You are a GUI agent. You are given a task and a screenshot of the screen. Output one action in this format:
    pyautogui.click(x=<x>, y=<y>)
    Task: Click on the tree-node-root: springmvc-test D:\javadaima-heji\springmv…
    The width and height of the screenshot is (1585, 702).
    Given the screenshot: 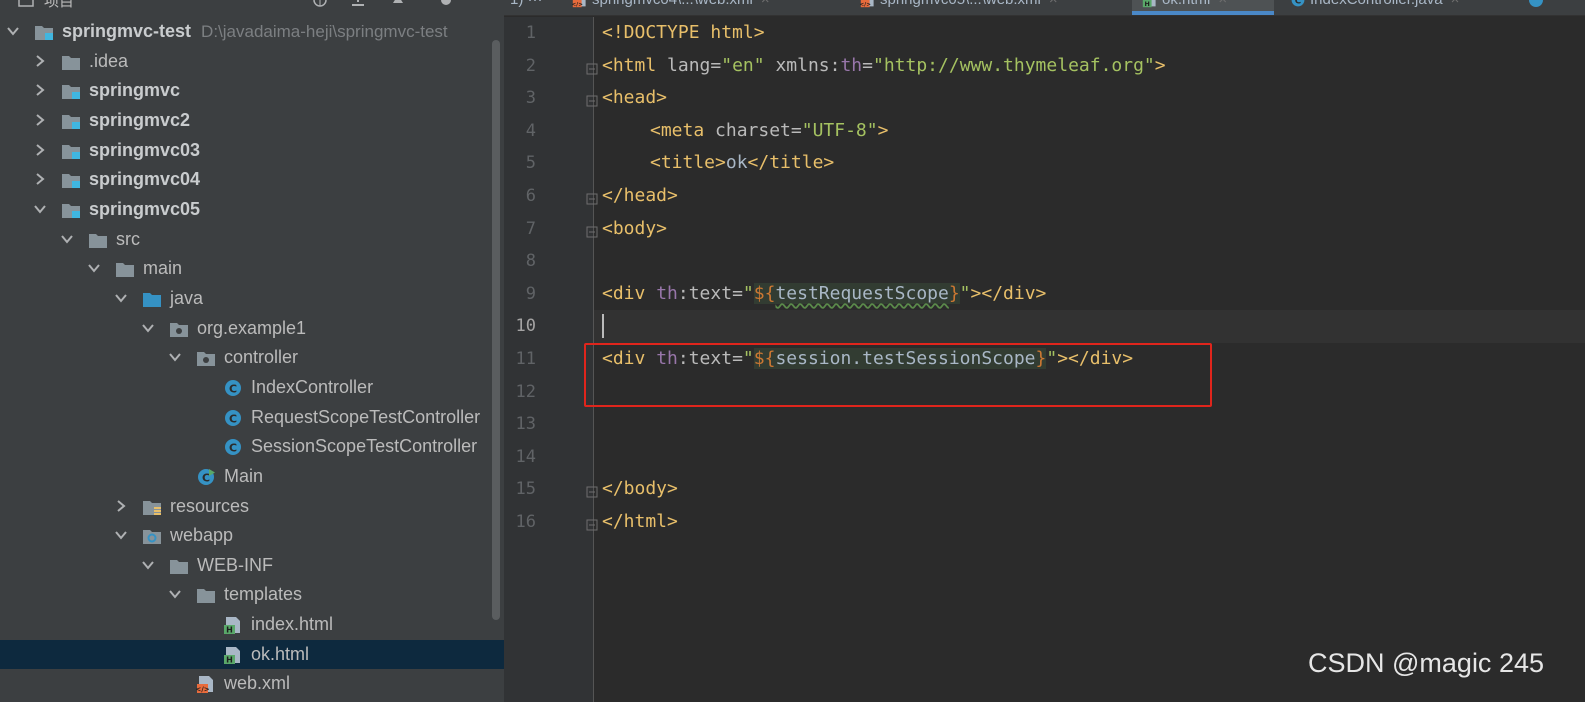 What is the action you would take?
    pyautogui.click(x=252, y=32)
    